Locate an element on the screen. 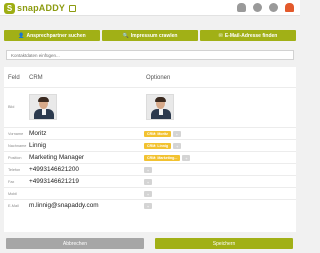 The width and height of the screenshot is (320, 253). field-label: Vorname is located at coordinates (16, 134).